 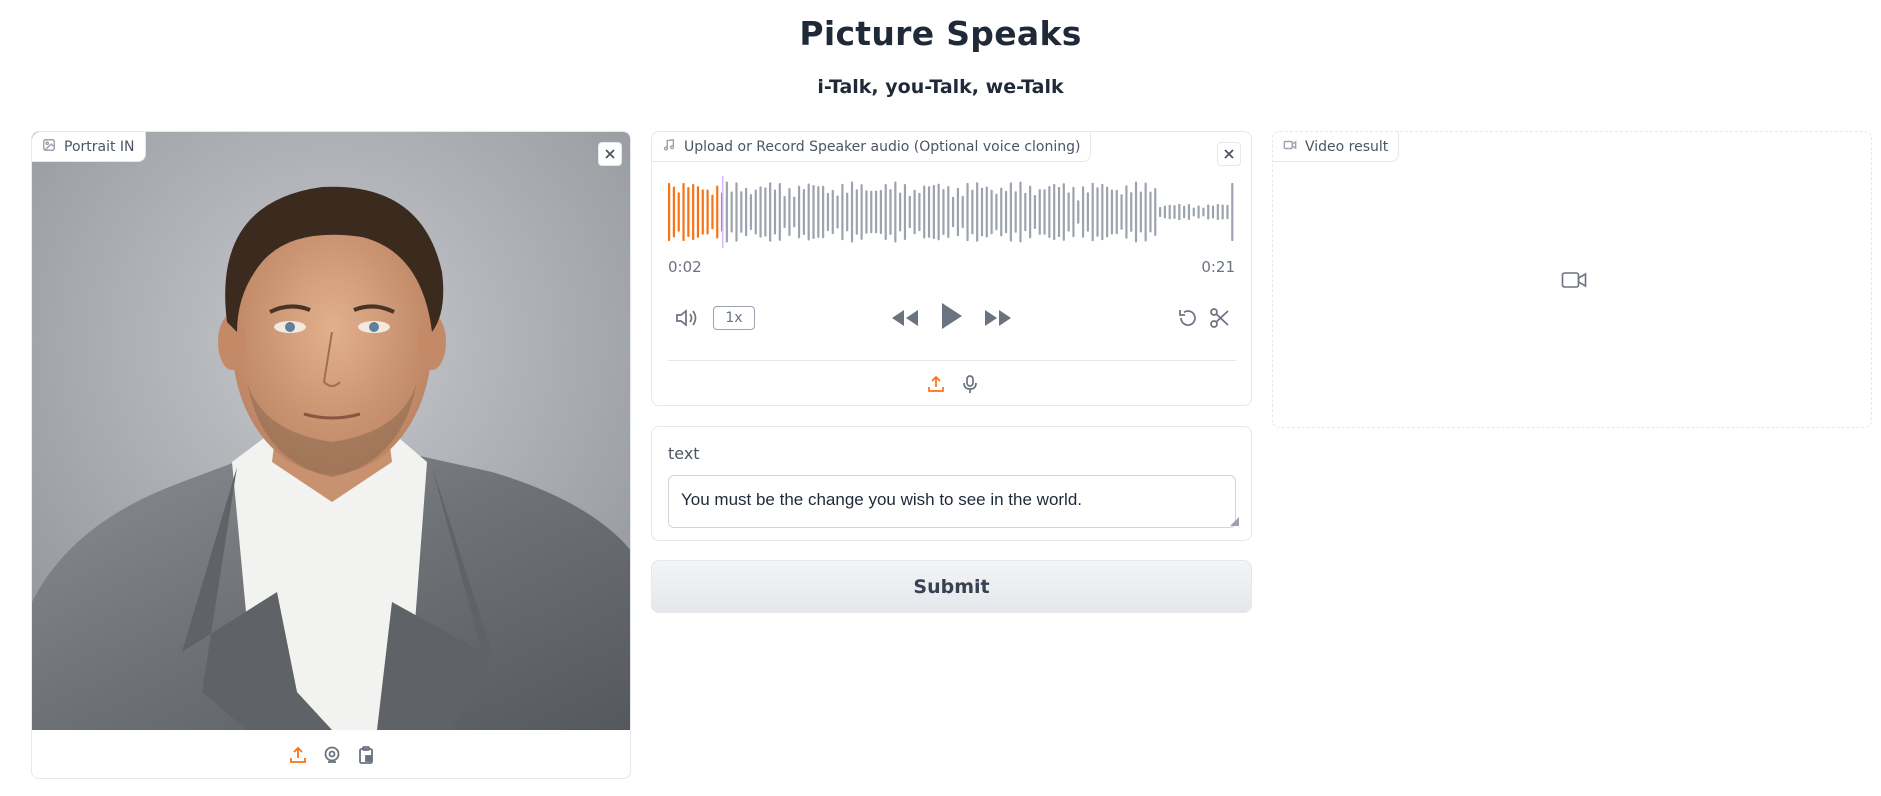 I want to click on play-button, so click(x=951, y=316).